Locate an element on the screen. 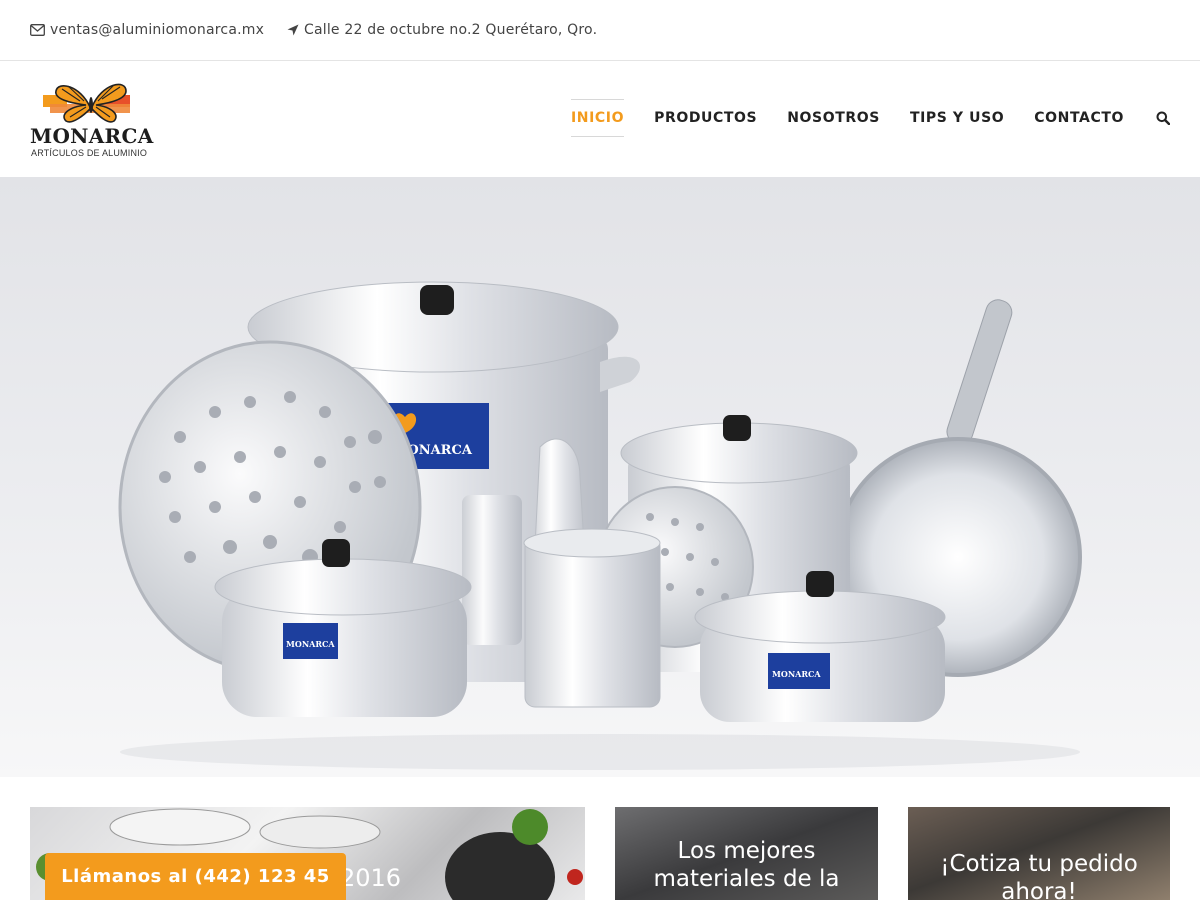  search-button is located at coordinates (1163, 118).